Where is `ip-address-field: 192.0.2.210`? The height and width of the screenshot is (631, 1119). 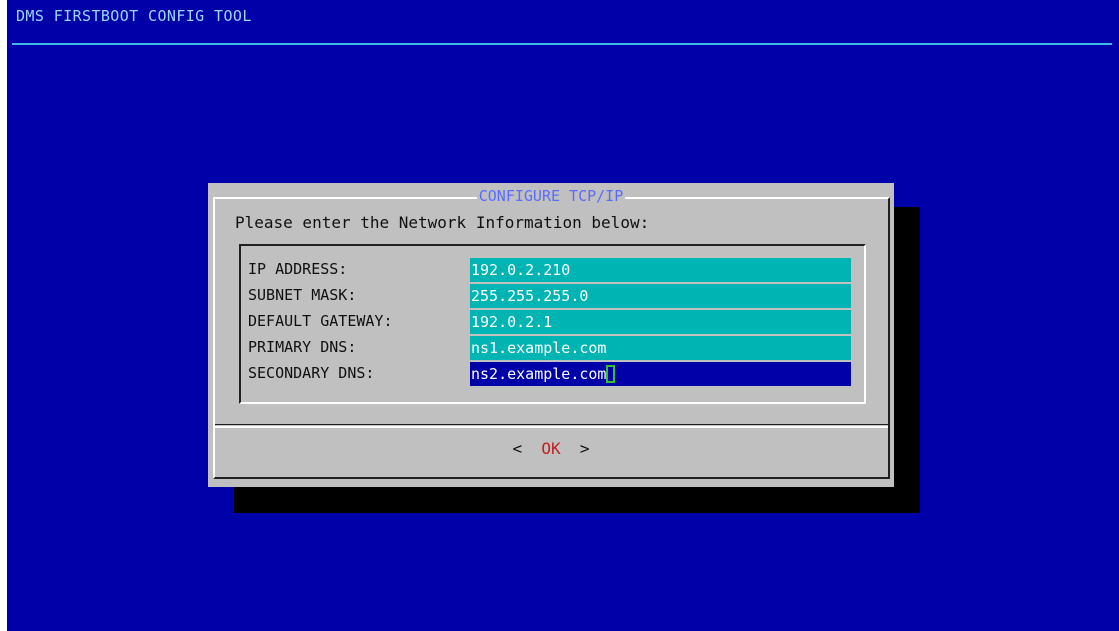 ip-address-field: 192.0.2.210 is located at coordinates (660, 270).